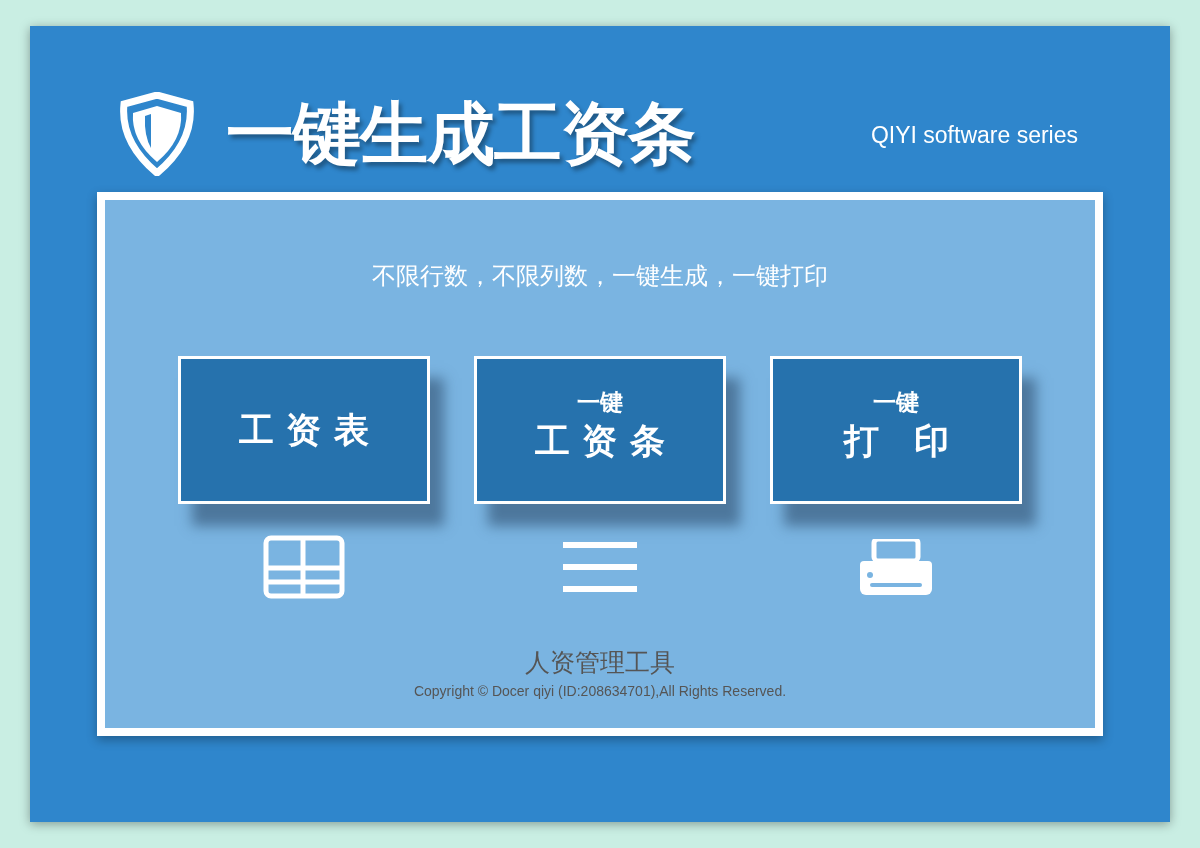 The height and width of the screenshot is (848, 1200). What do you see at coordinates (157, 134) in the screenshot?
I see `shield-icon` at bounding box center [157, 134].